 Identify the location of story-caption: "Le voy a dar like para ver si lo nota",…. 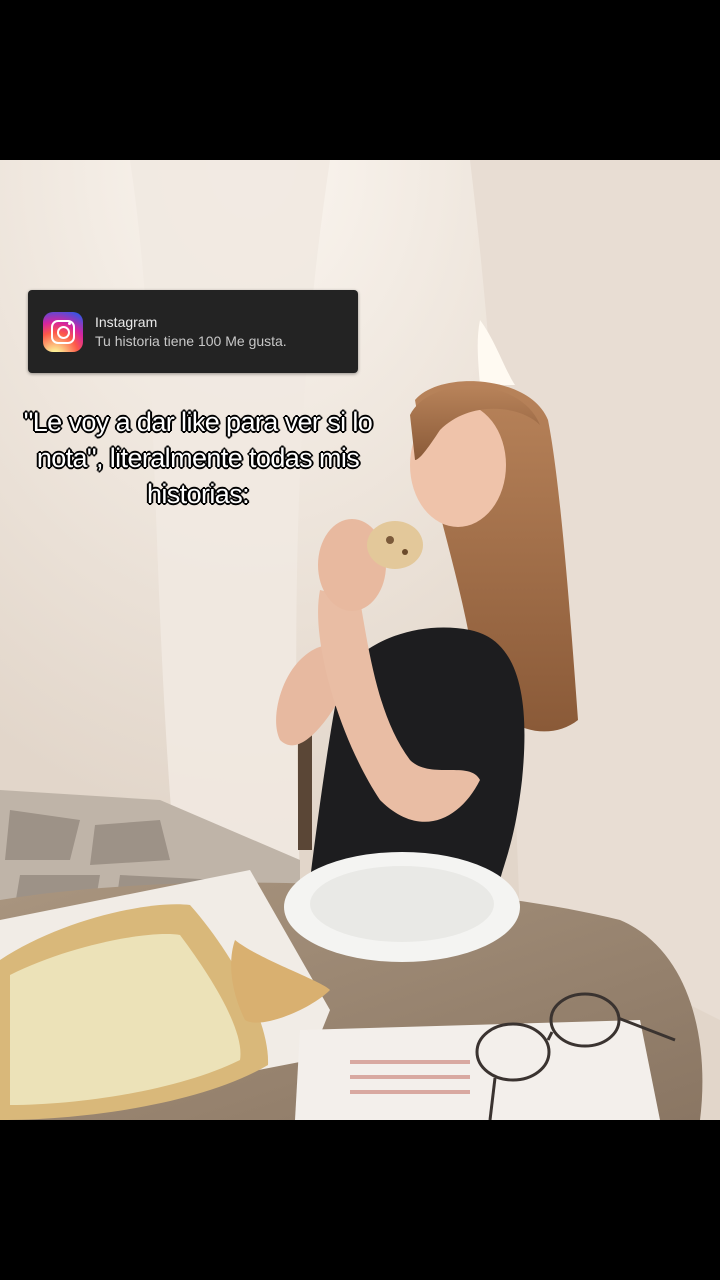
(198, 457).